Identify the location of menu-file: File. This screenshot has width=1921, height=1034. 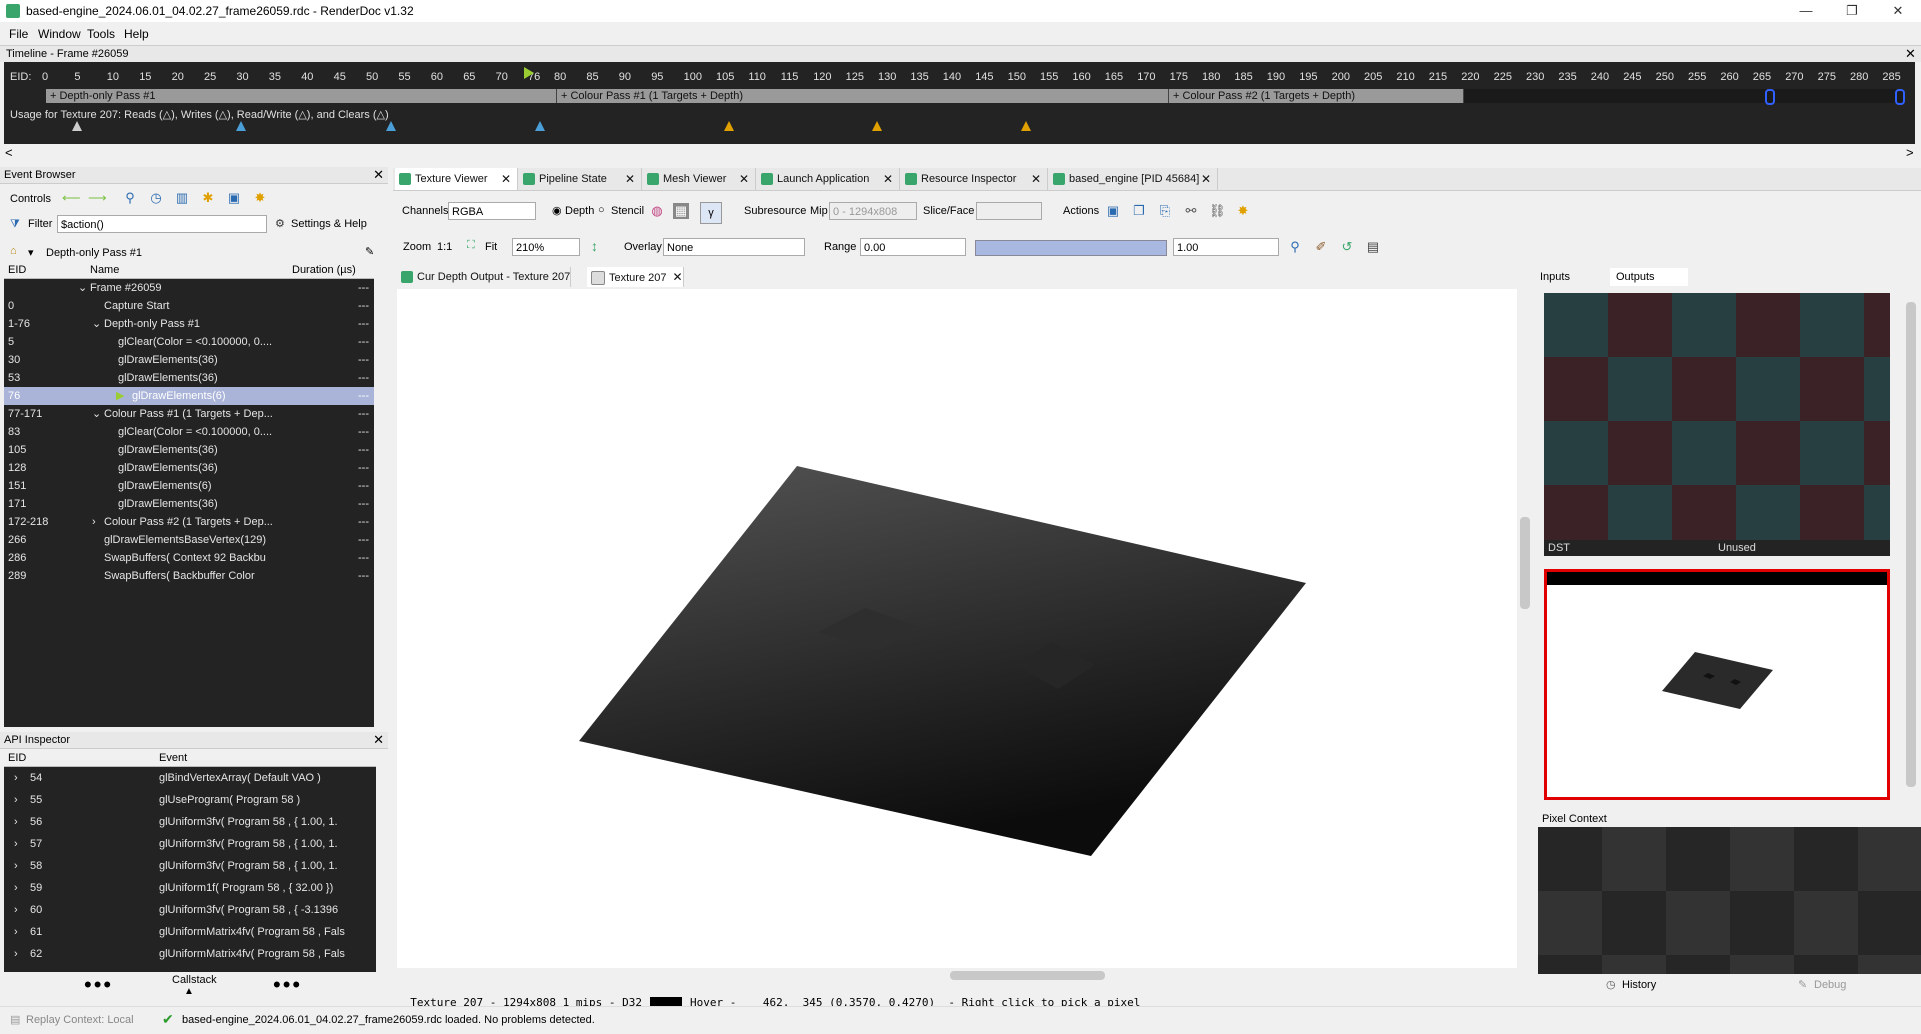
(18, 34).